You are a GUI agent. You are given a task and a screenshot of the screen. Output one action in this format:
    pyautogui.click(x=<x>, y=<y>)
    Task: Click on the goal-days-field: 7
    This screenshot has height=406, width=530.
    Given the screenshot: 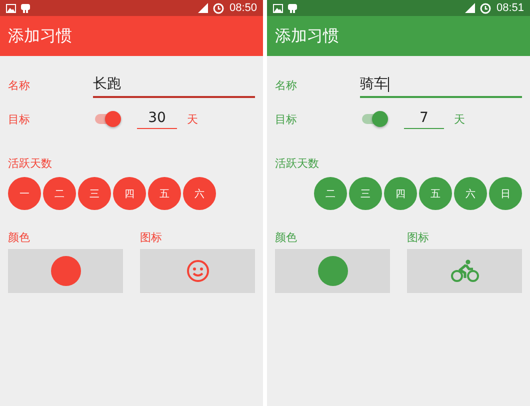 What is the action you would take?
    pyautogui.click(x=424, y=119)
    